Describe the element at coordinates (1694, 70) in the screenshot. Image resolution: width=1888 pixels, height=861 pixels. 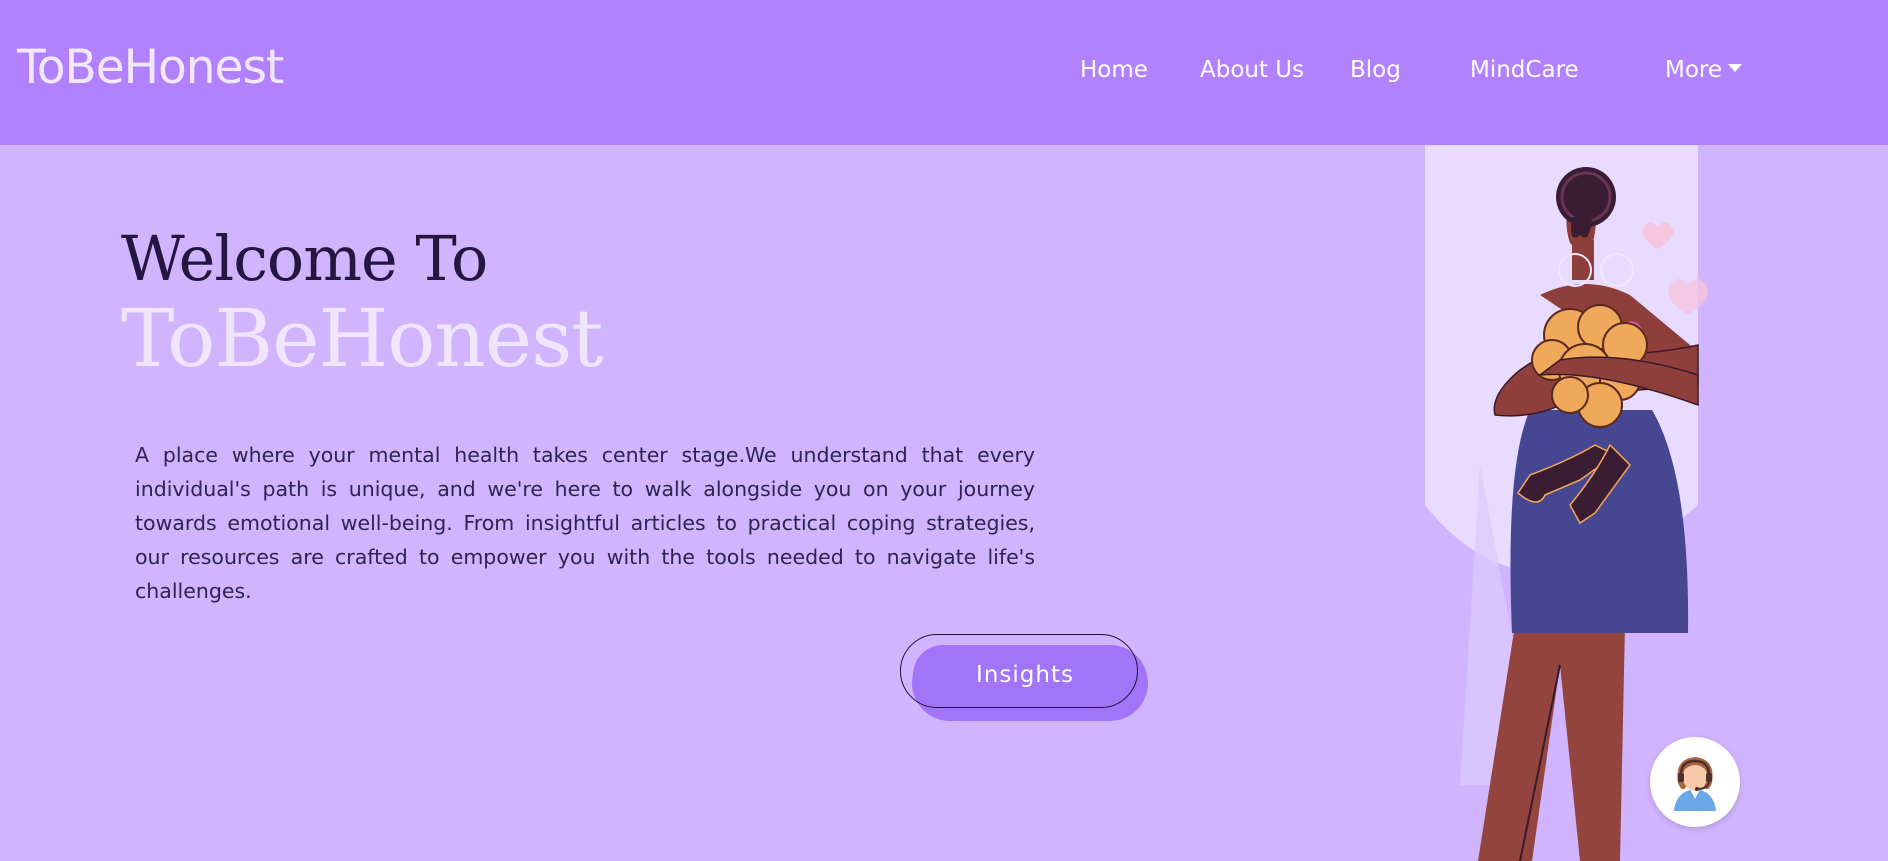
I see `nav-more-label: More` at that location.